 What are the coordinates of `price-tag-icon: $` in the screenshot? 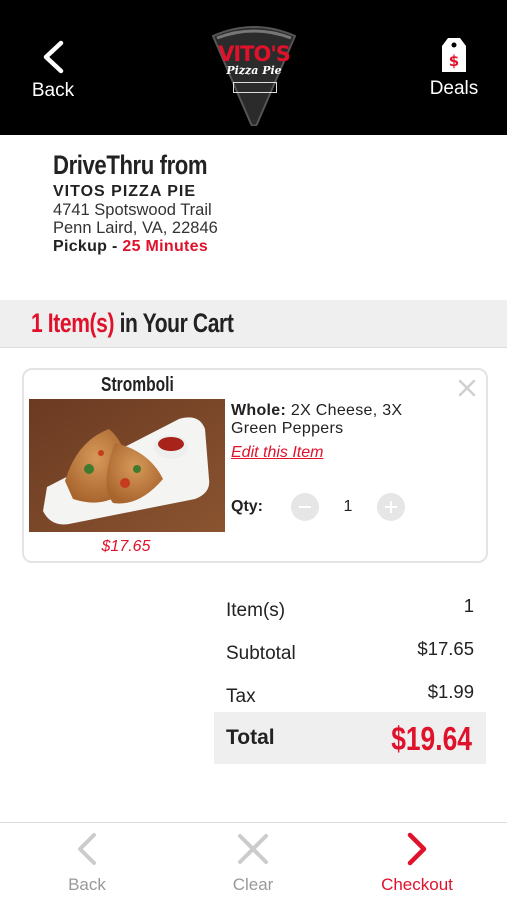 It's located at (454, 55).